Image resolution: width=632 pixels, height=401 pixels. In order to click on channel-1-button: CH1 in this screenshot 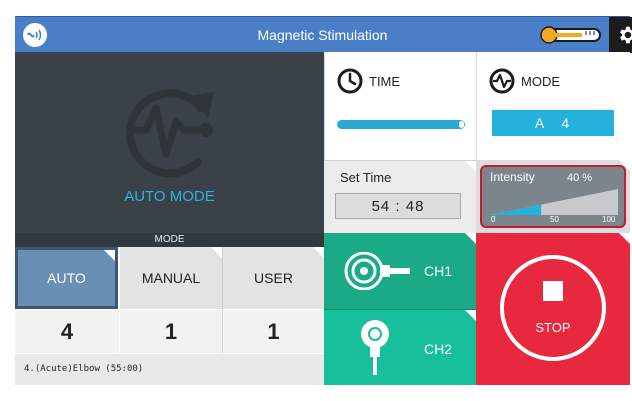, I will do `click(400, 271)`.